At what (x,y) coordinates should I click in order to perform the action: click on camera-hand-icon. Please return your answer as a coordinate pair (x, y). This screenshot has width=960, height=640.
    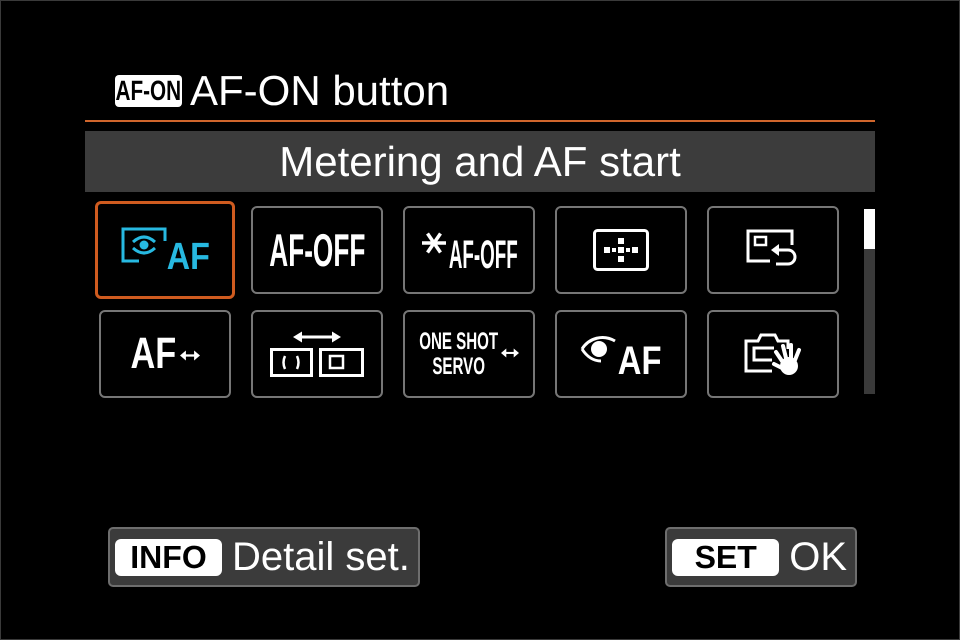
    Looking at the image, I should click on (773, 354).